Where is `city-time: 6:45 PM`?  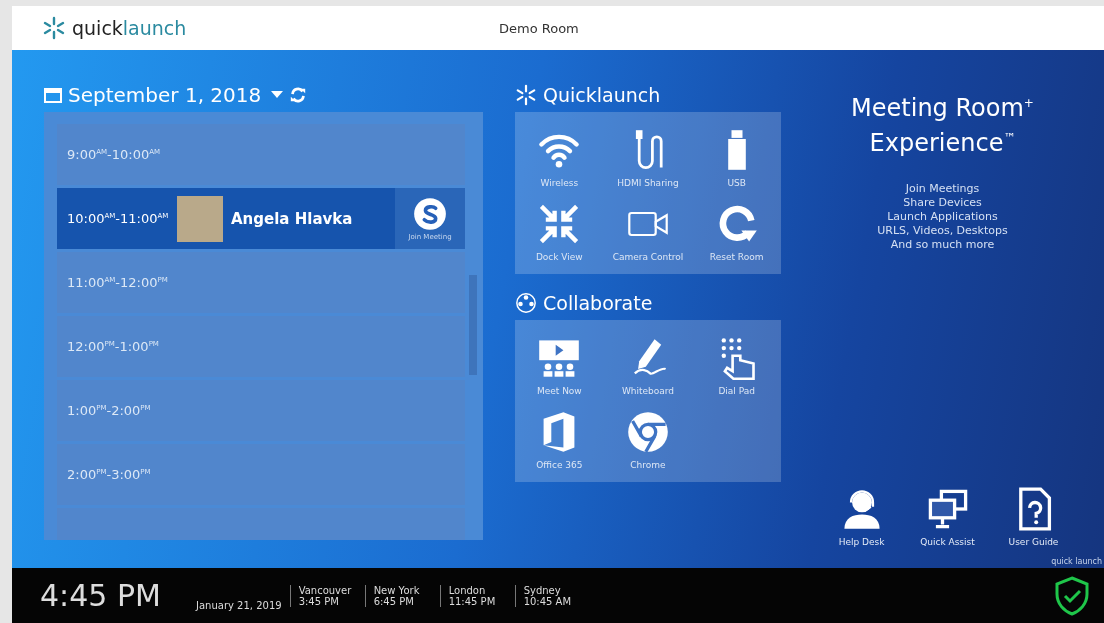
city-time: 6:45 PM is located at coordinates (394, 601).